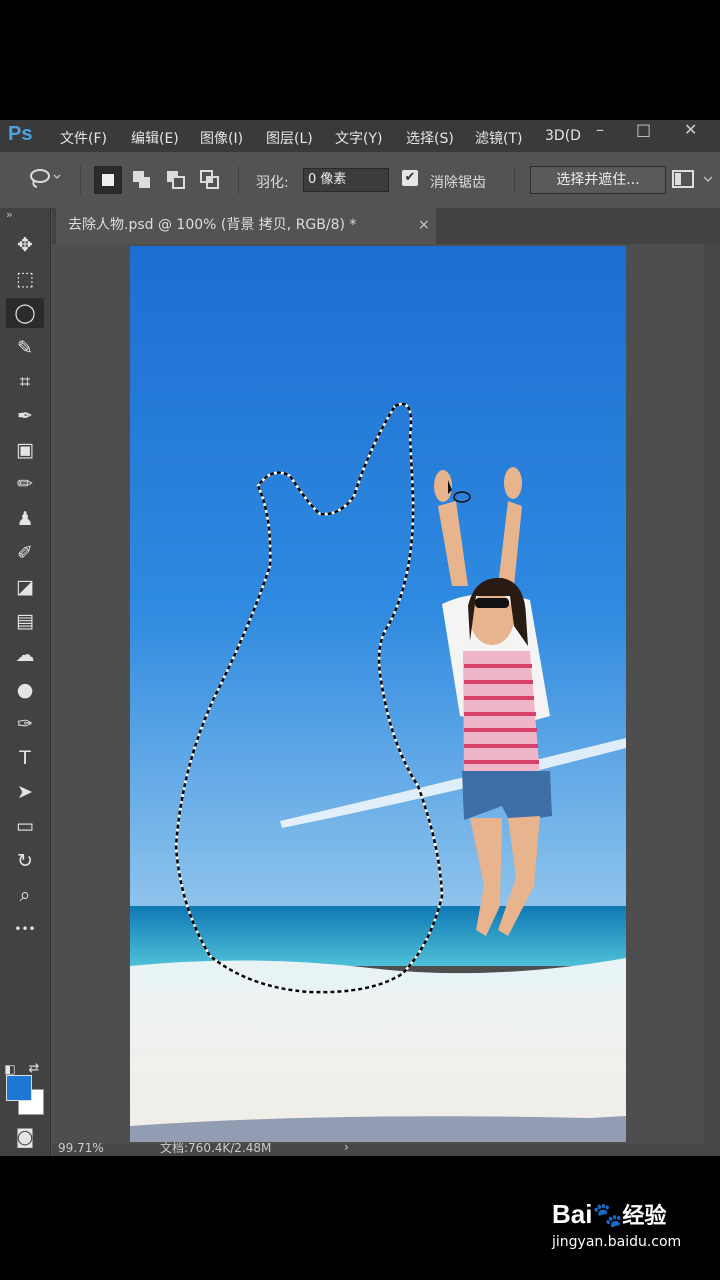  I want to click on workspace-icon, so click(694, 182).